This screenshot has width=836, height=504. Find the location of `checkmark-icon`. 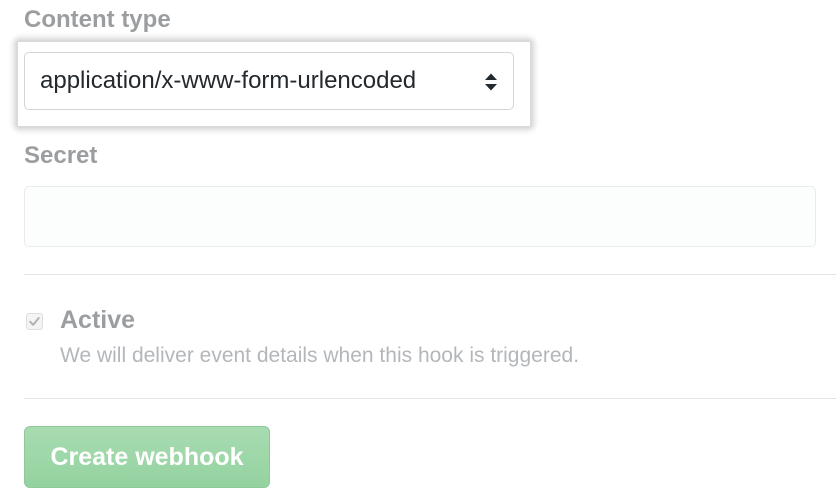

checkmark-icon is located at coordinates (34, 321).